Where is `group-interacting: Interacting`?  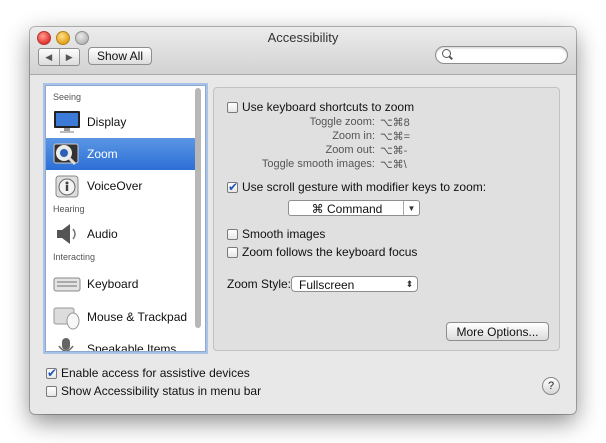 group-interacting: Interacting is located at coordinates (74, 257).